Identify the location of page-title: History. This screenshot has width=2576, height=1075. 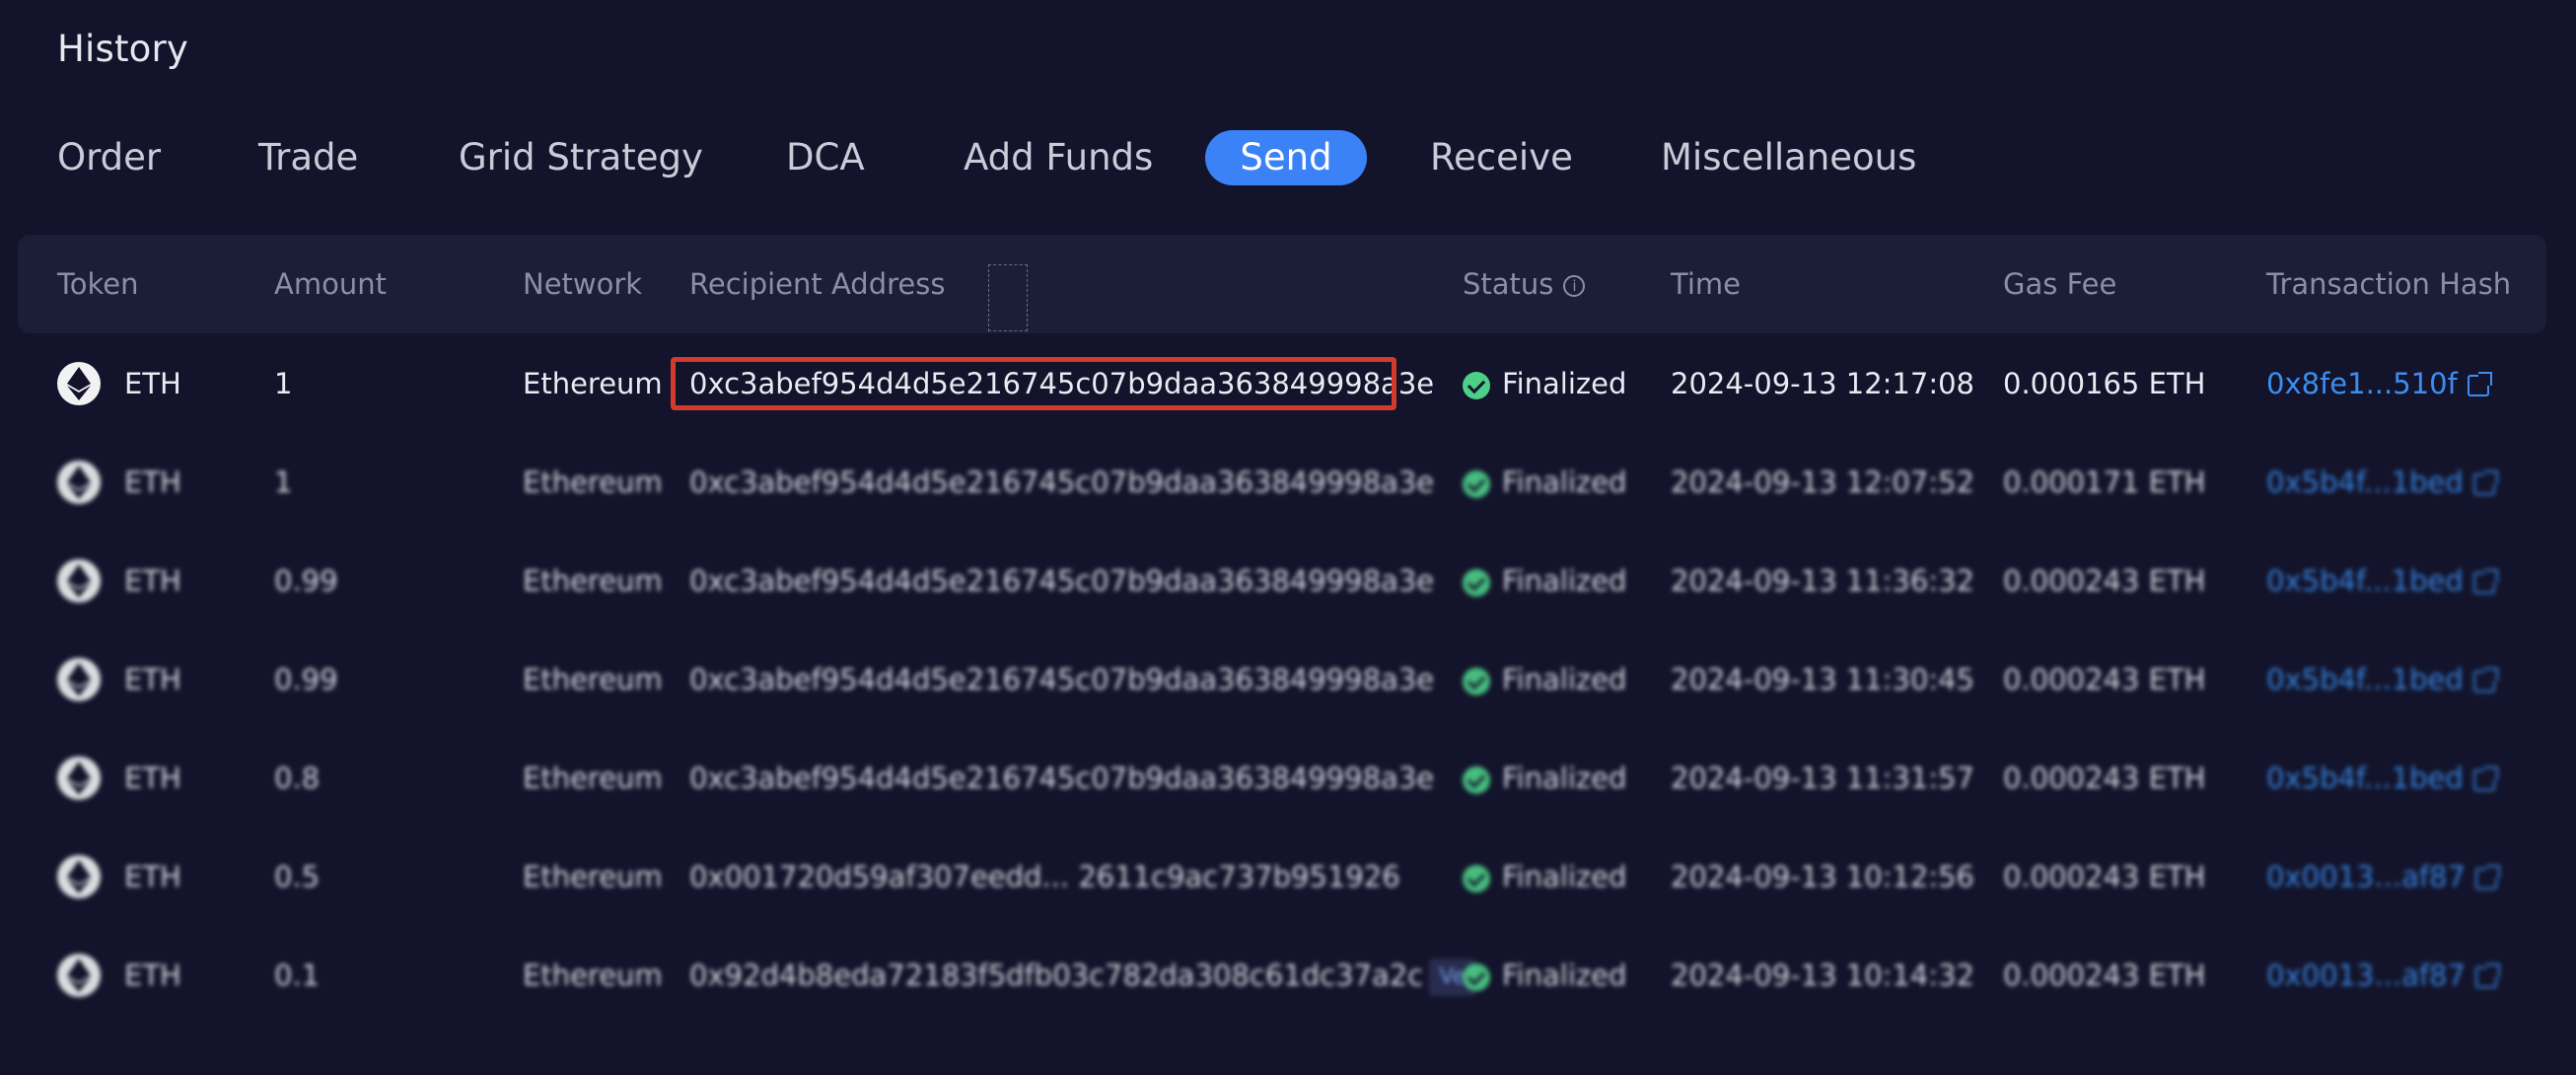
(123, 49).